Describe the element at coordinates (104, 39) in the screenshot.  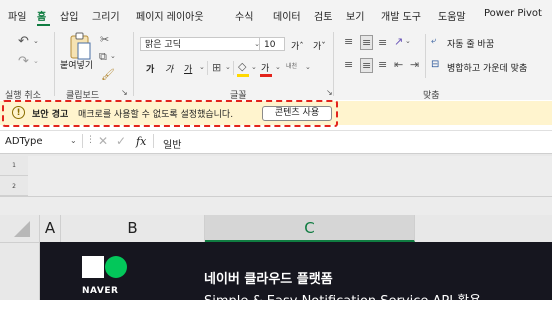
I see `cut-icon: ✂` at that location.